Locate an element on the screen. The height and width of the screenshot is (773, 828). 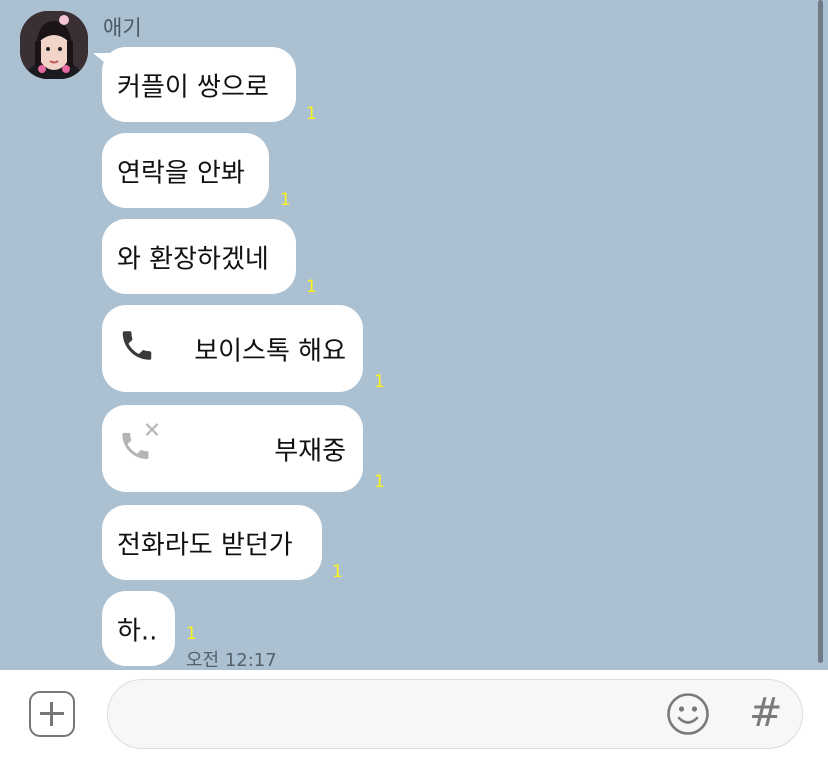
message-text: 하.. is located at coordinates (137, 631).